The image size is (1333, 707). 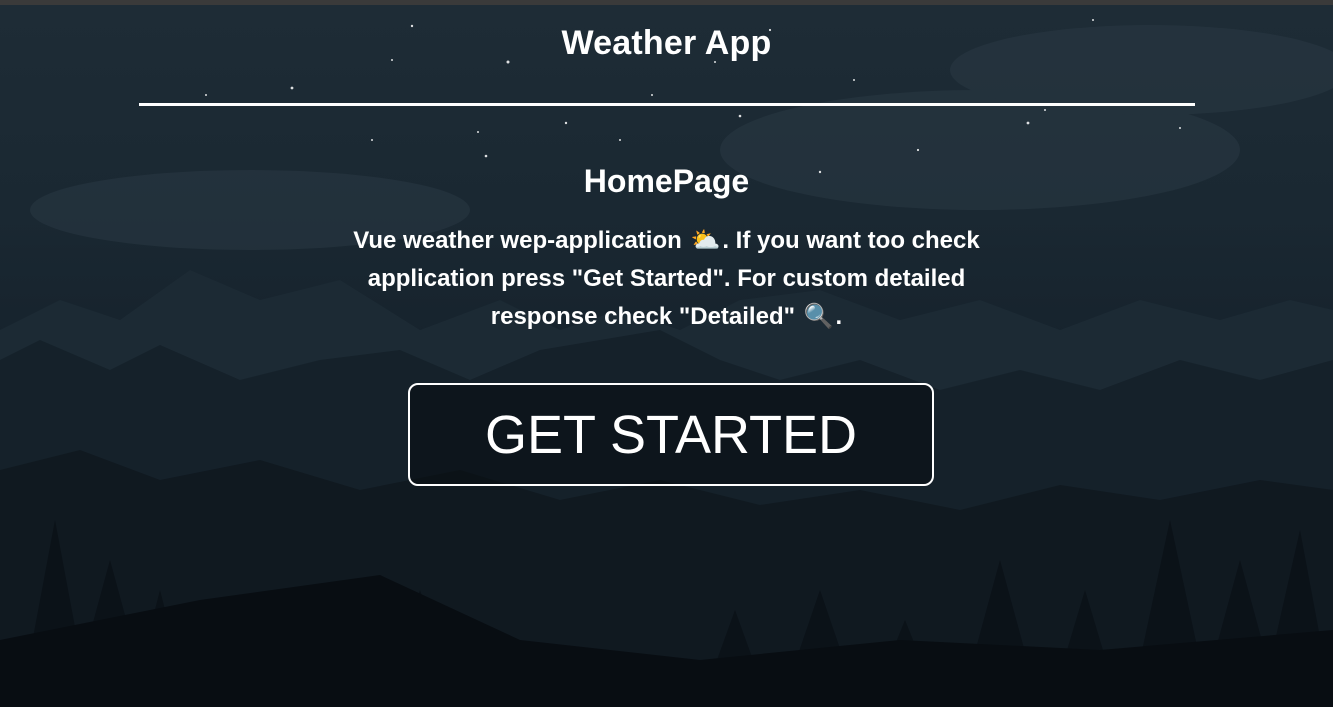 What do you see at coordinates (671, 434) in the screenshot?
I see `get-started-button: GET STARTED` at bounding box center [671, 434].